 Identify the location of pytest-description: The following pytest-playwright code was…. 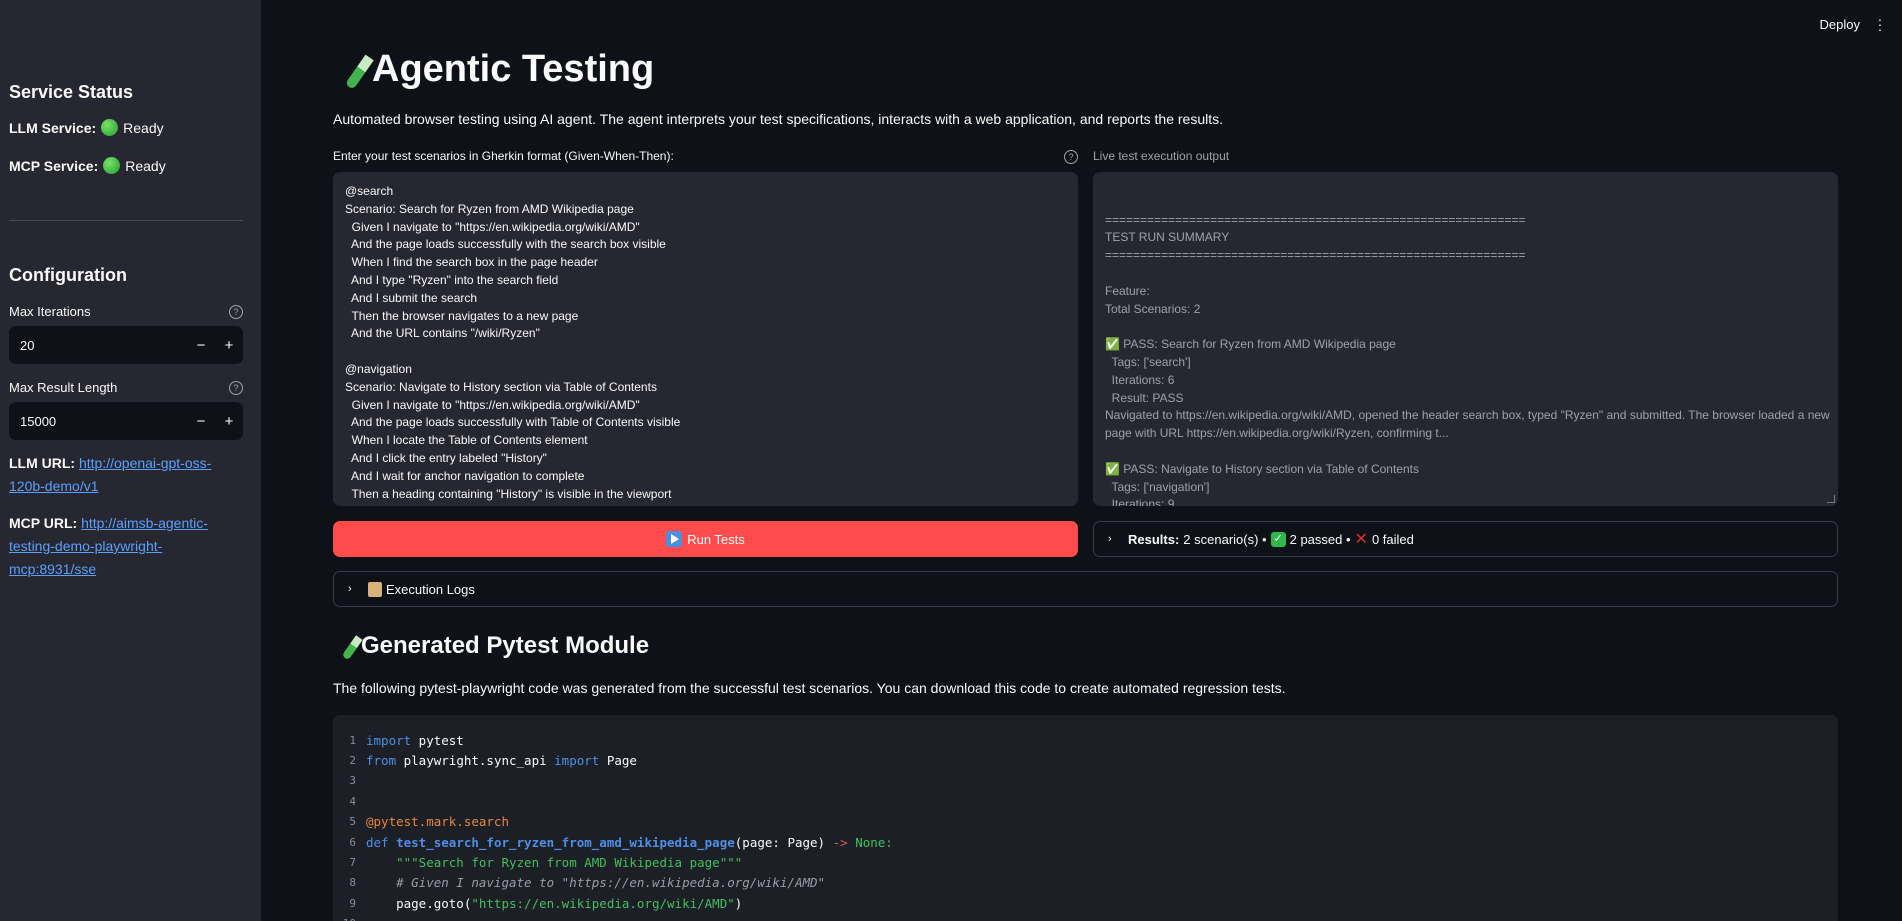
(809, 688).